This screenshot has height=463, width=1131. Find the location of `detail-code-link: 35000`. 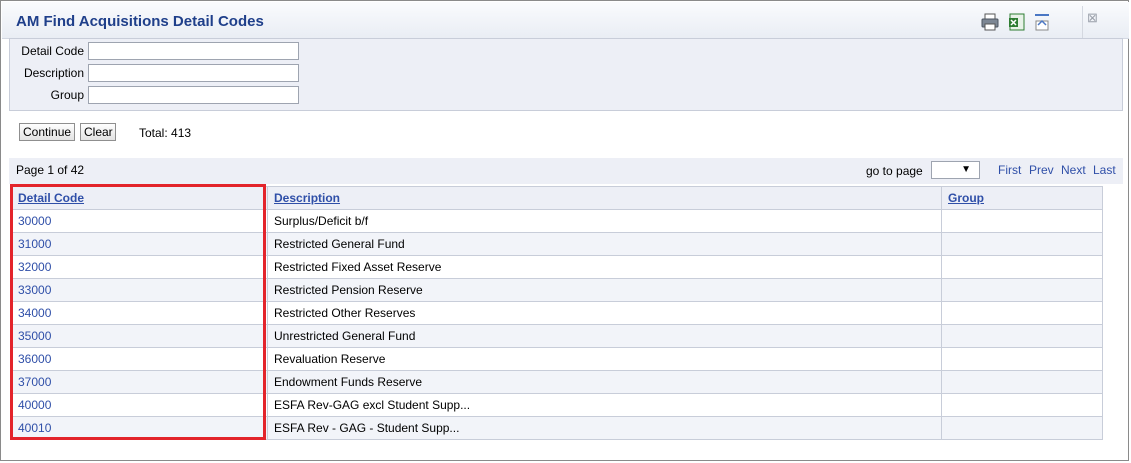

detail-code-link: 35000 is located at coordinates (34, 336).